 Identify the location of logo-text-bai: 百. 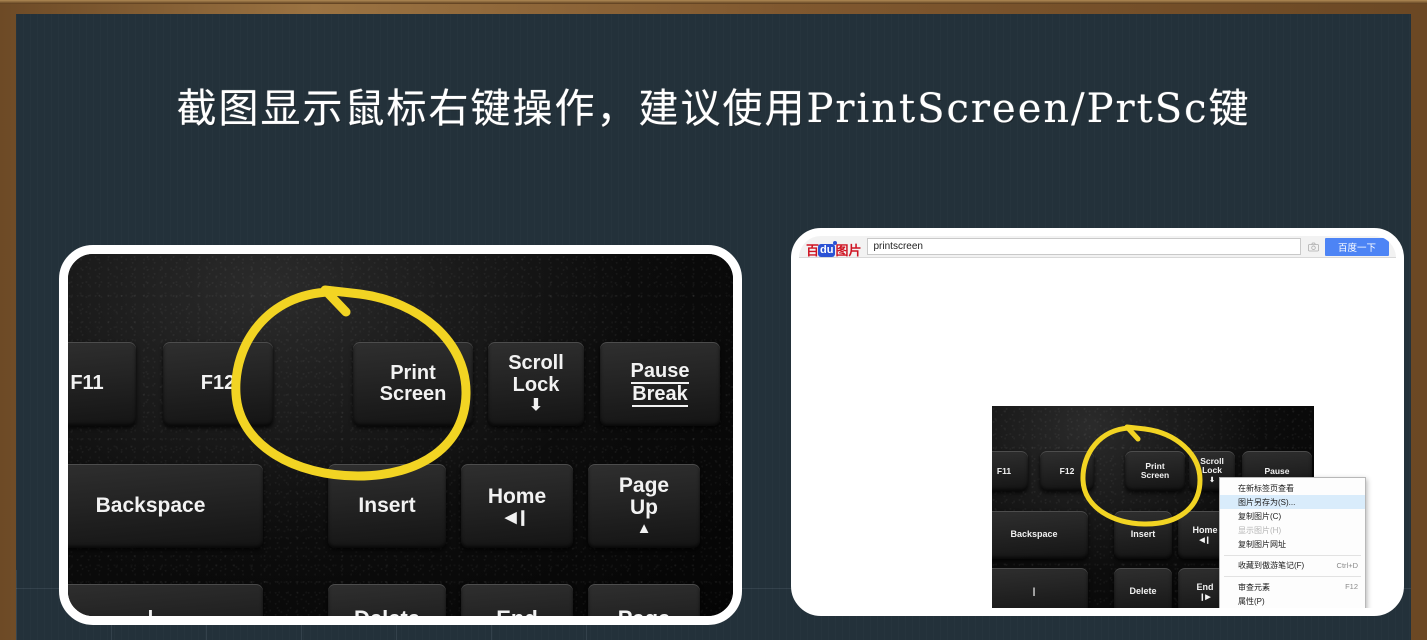
(812, 250).